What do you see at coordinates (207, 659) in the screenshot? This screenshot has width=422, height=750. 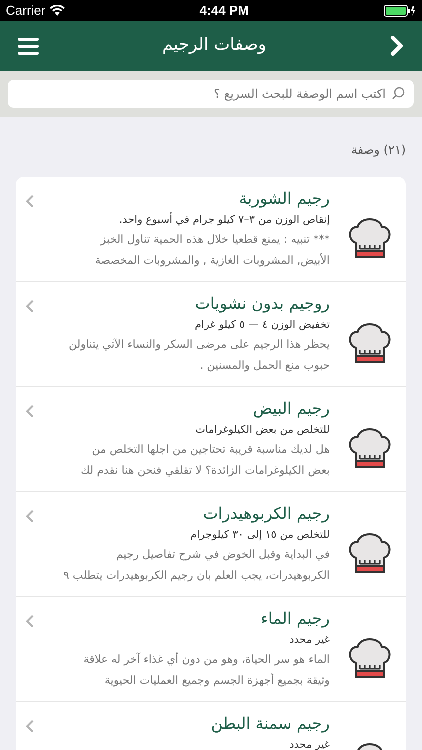 I see `recipe-description: الماء هو سر الحياة، وهو من دون أي غذاء آخر له علاقة` at bounding box center [207, 659].